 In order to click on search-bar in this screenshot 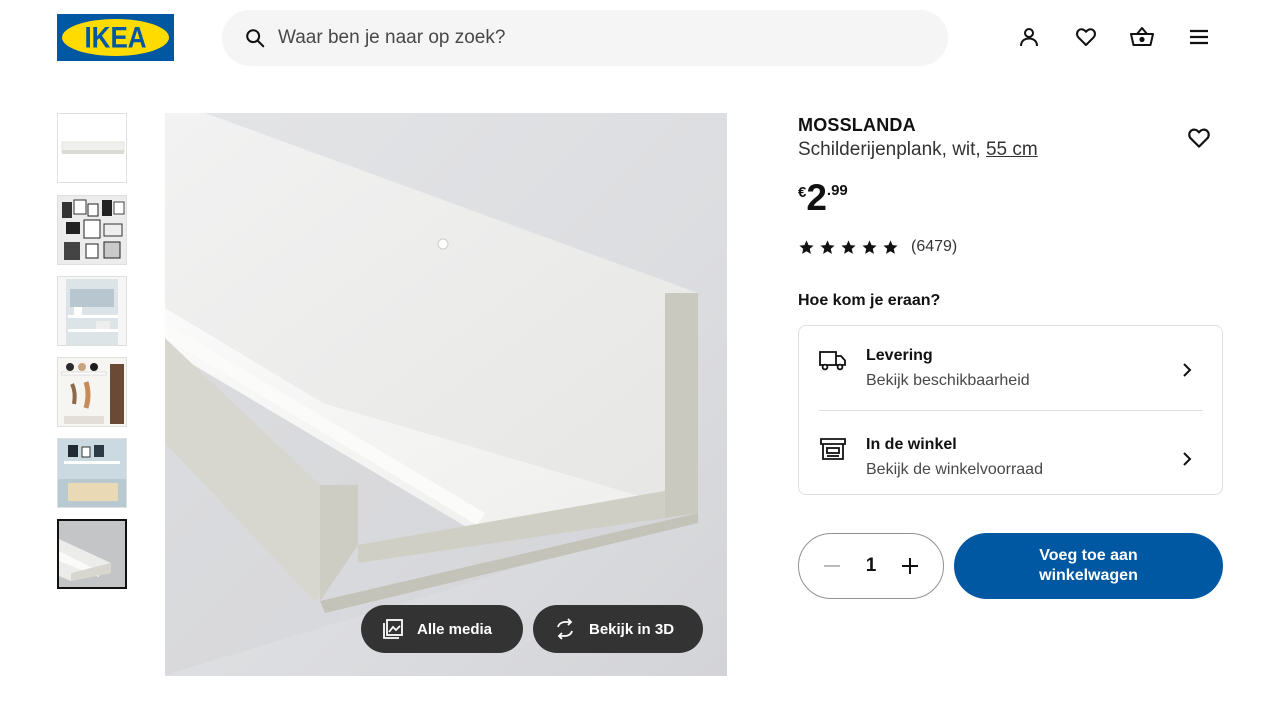, I will do `click(585, 38)`.